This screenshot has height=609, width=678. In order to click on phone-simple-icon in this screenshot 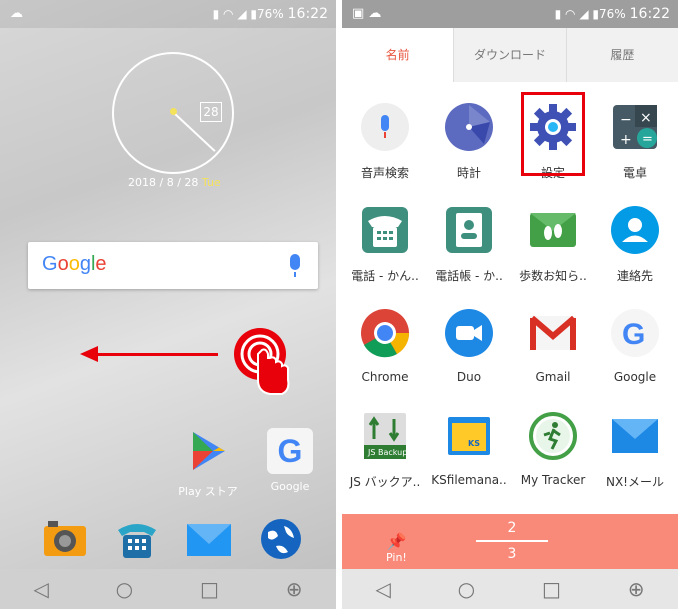, I will do `click(385, 230)`.